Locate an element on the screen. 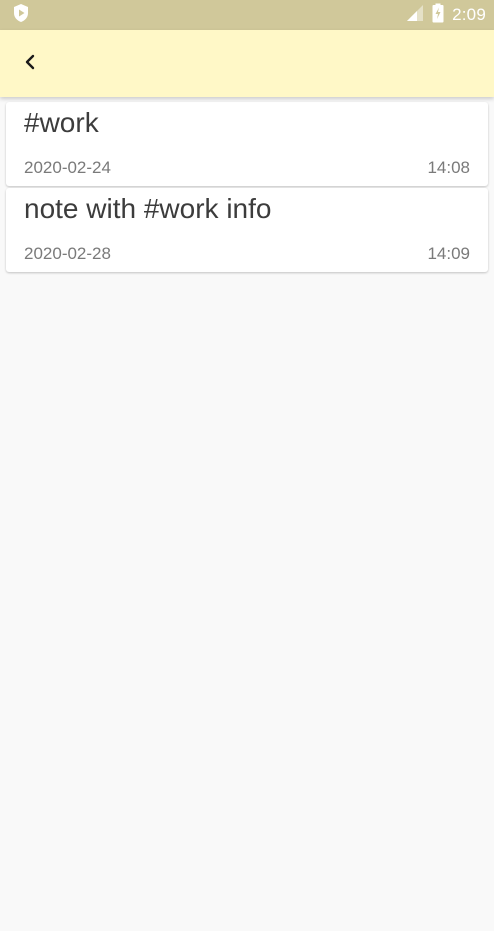  chevron-left-icon is located at coordinates (30, 64).